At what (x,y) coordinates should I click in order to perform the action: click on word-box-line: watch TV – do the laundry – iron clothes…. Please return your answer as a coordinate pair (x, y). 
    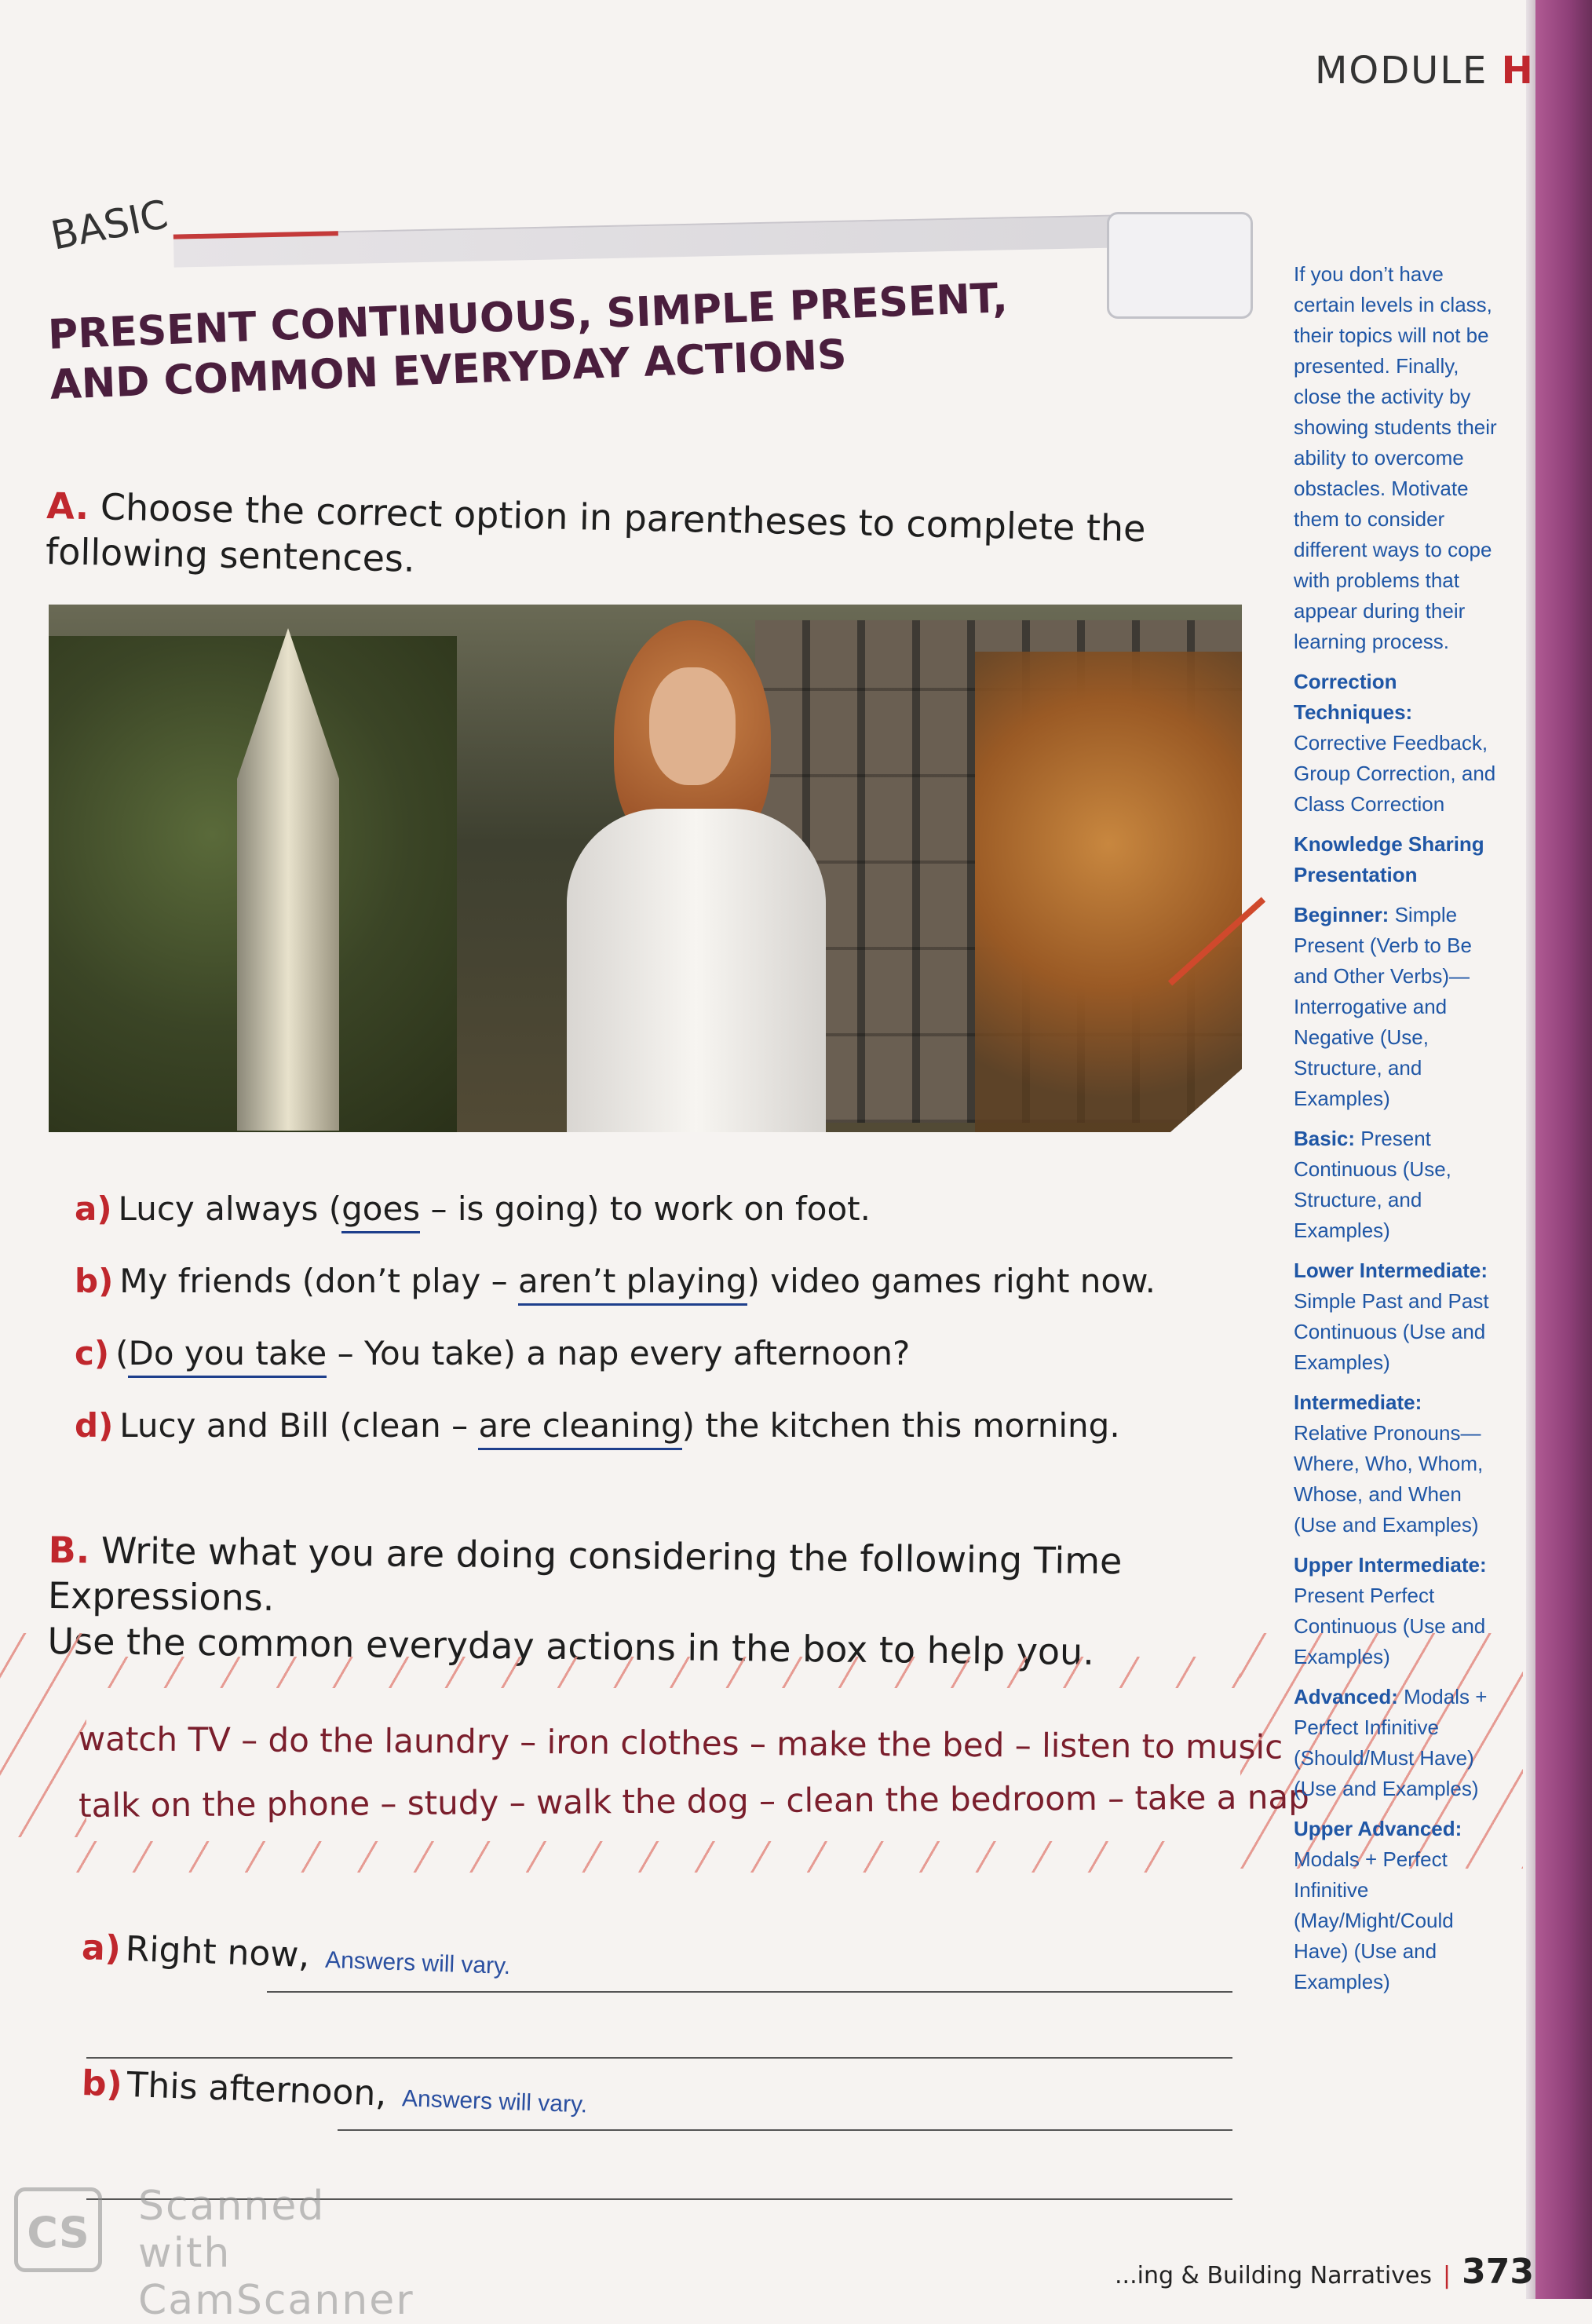
    Looking at the image, I should click on (680, 1743).